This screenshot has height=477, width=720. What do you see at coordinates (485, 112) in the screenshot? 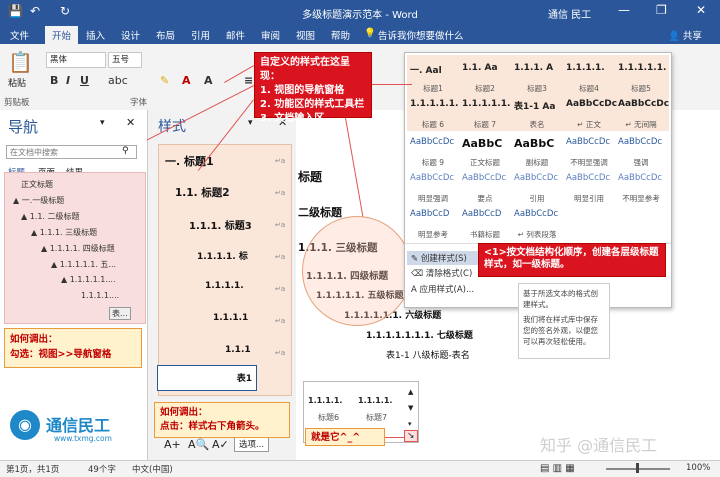
I see `gallery-style-cell: 1.1.1.1.1. 标题 7` at bounding box center [485, 112].